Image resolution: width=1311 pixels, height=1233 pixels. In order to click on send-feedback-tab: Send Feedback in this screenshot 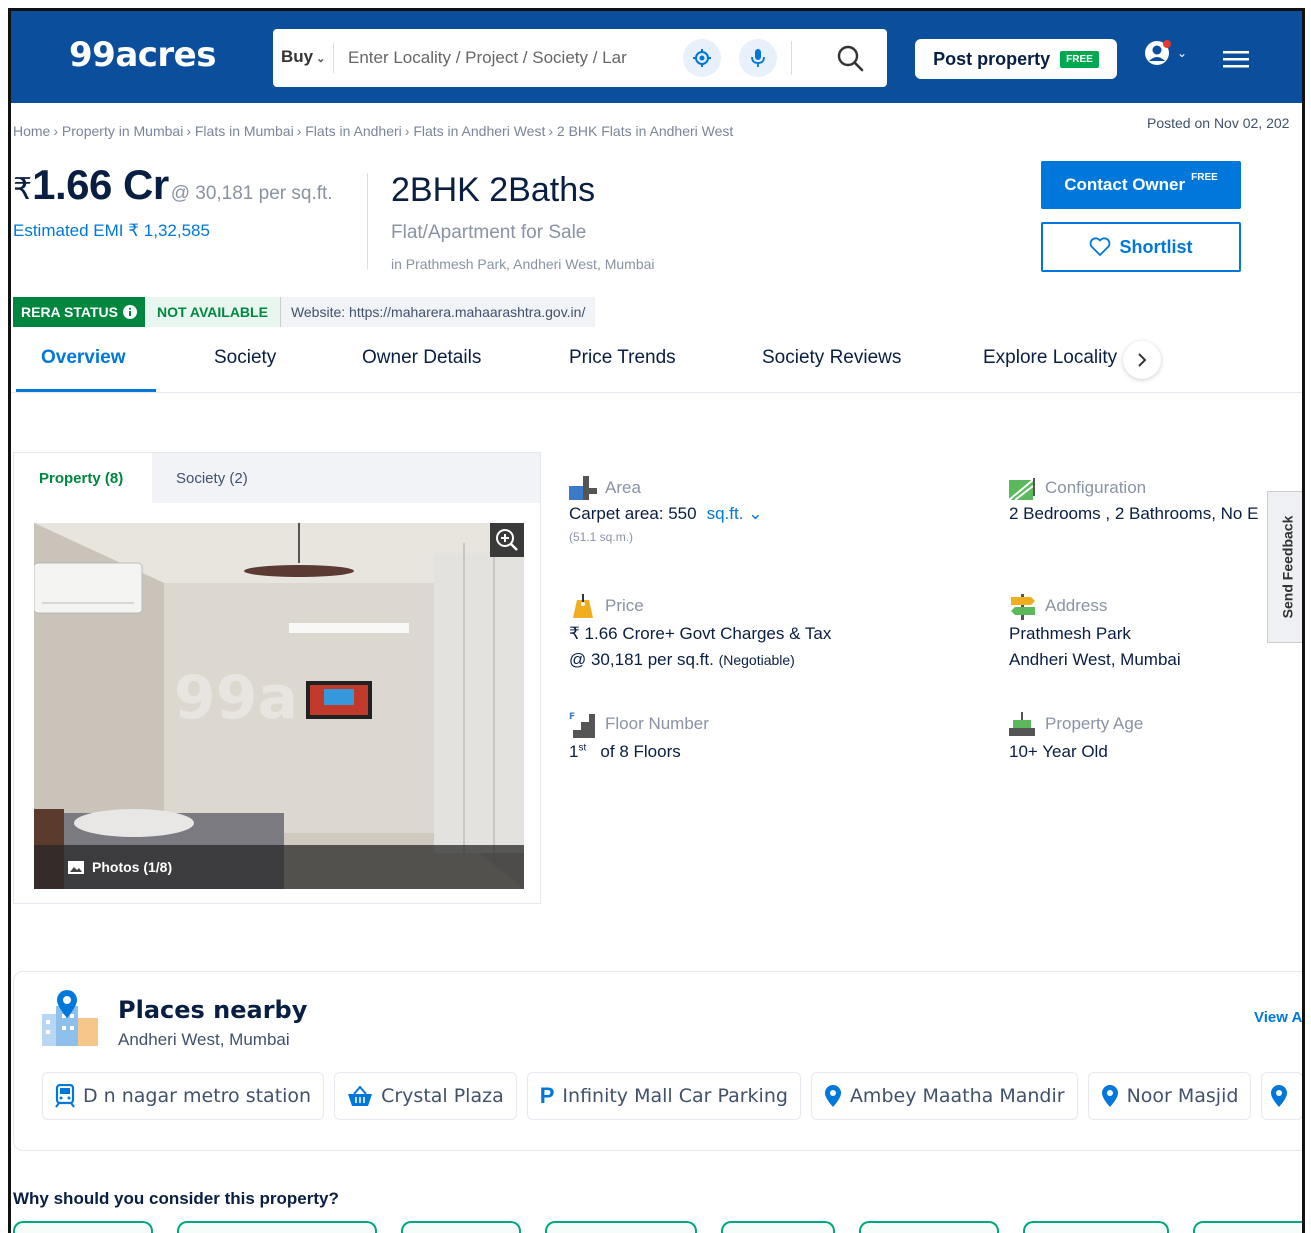, I will do `click(1284, 567)`.